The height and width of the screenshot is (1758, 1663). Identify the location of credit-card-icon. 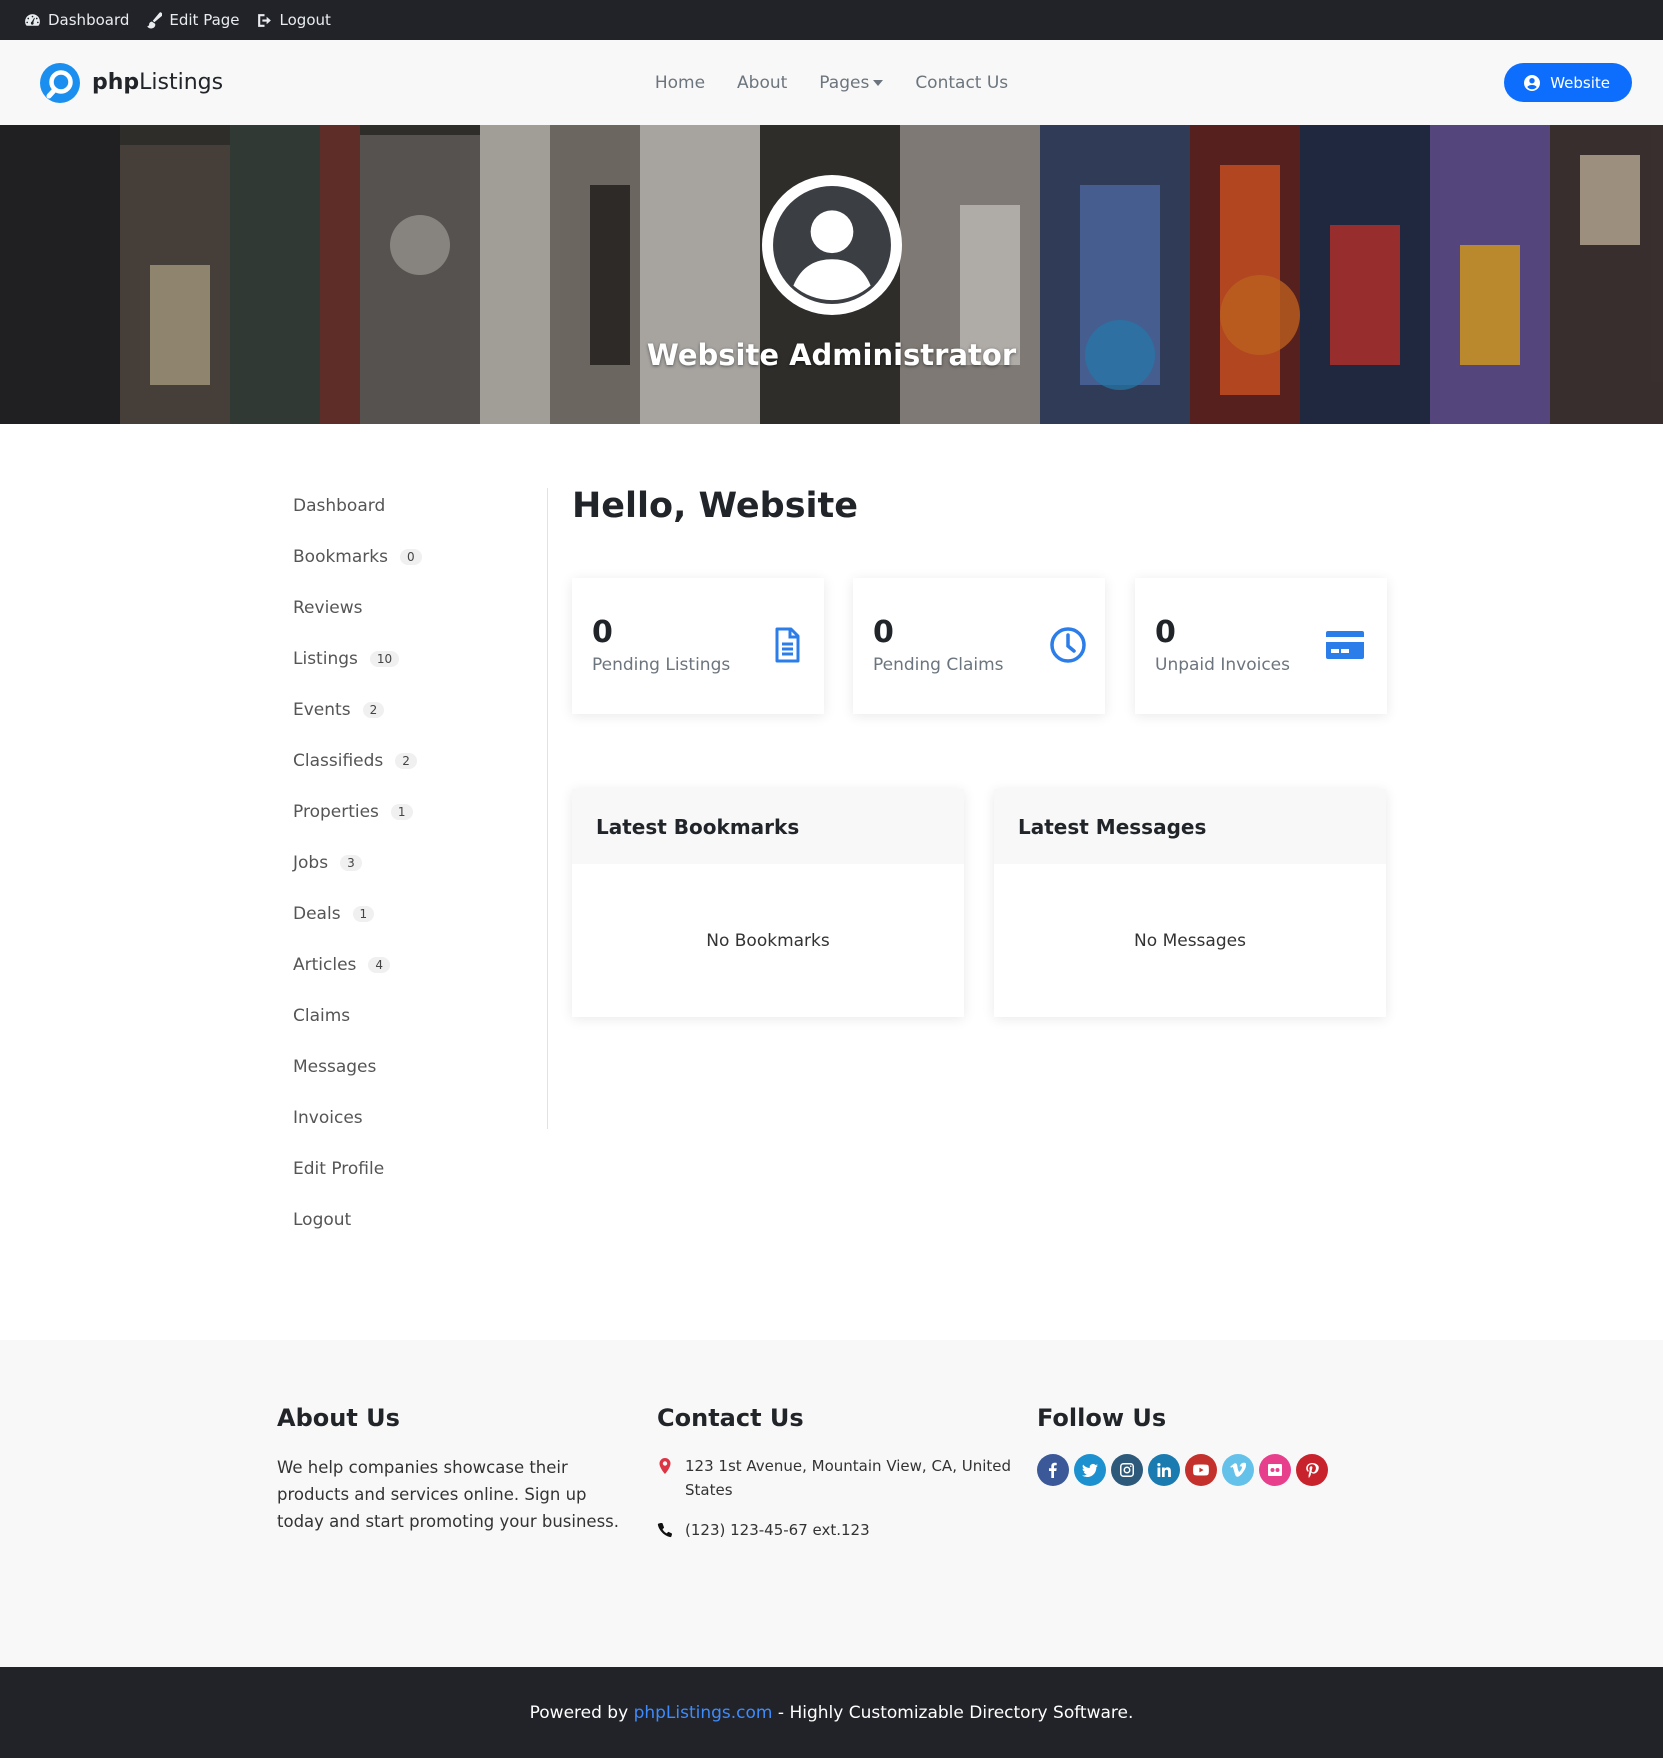
(1345, 645).